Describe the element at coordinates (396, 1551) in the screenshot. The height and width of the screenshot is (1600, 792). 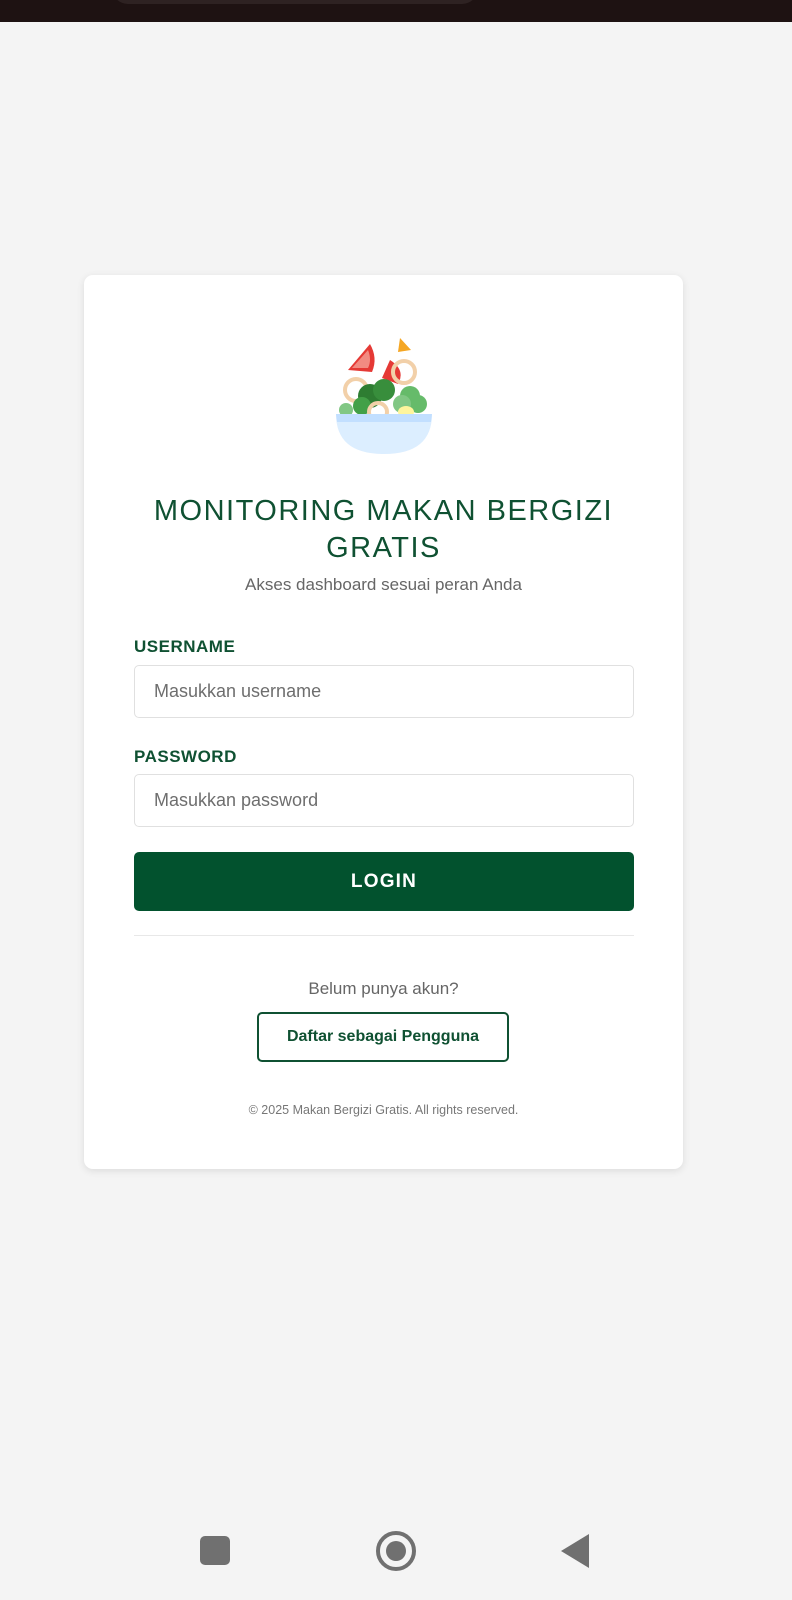
I see `home-icon` at that location.